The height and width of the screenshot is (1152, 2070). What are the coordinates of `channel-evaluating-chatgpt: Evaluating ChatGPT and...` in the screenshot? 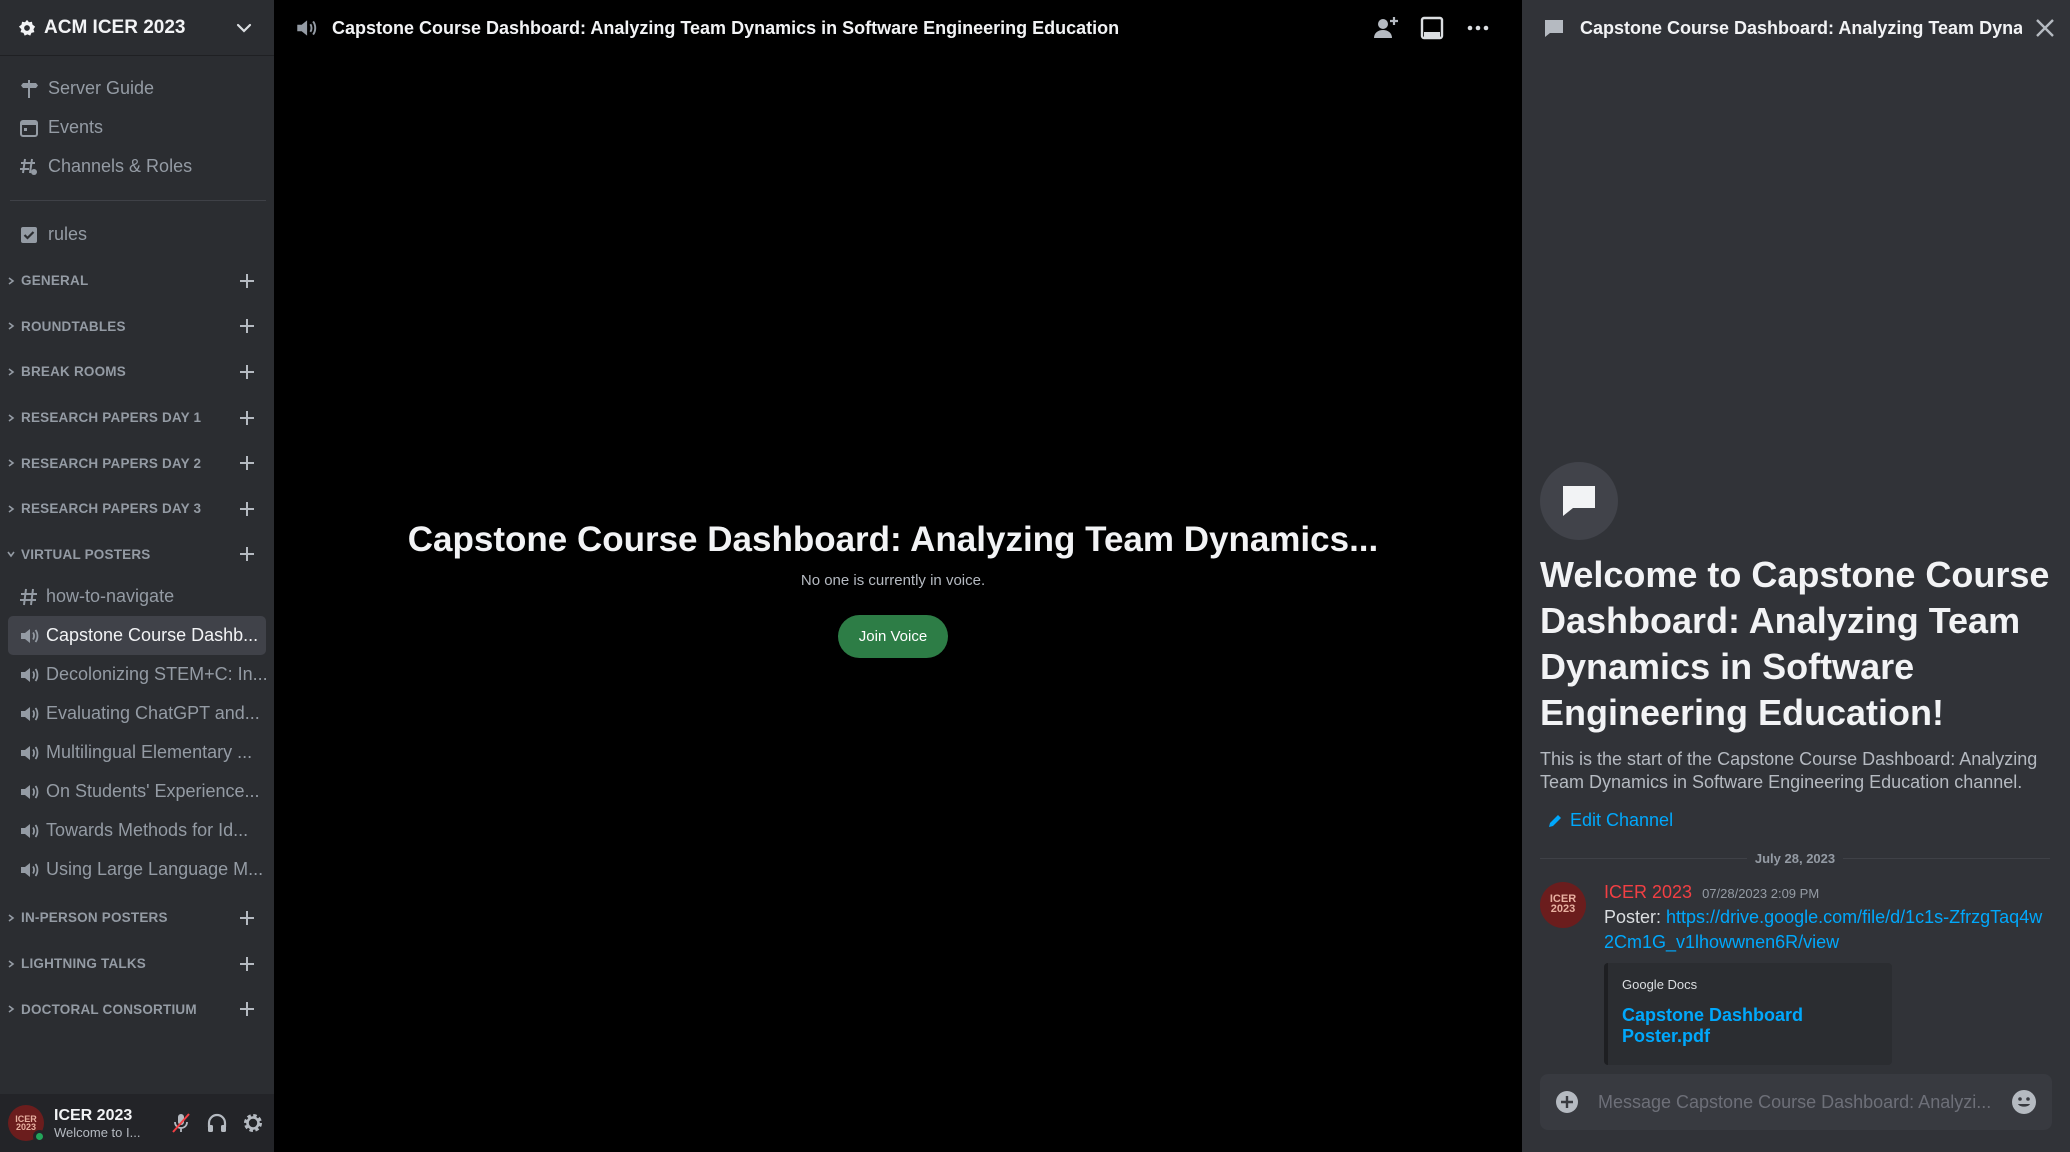 It's located at (137, 713).